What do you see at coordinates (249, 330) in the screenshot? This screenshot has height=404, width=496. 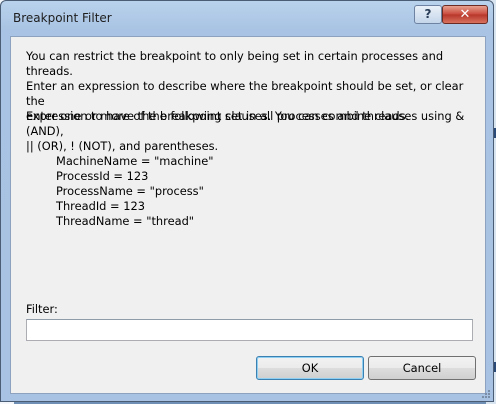 I see `filter-input` at bounding box center [249, 330].